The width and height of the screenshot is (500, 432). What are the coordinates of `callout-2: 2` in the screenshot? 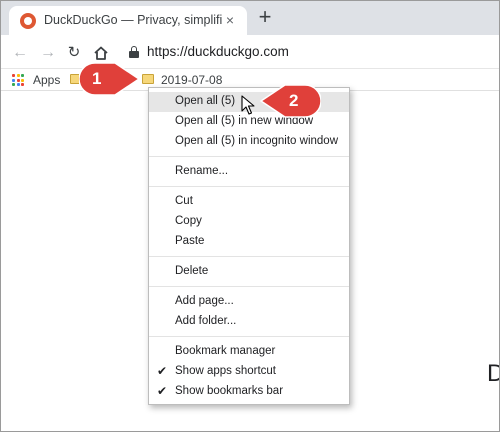 It's located at (290, 101).